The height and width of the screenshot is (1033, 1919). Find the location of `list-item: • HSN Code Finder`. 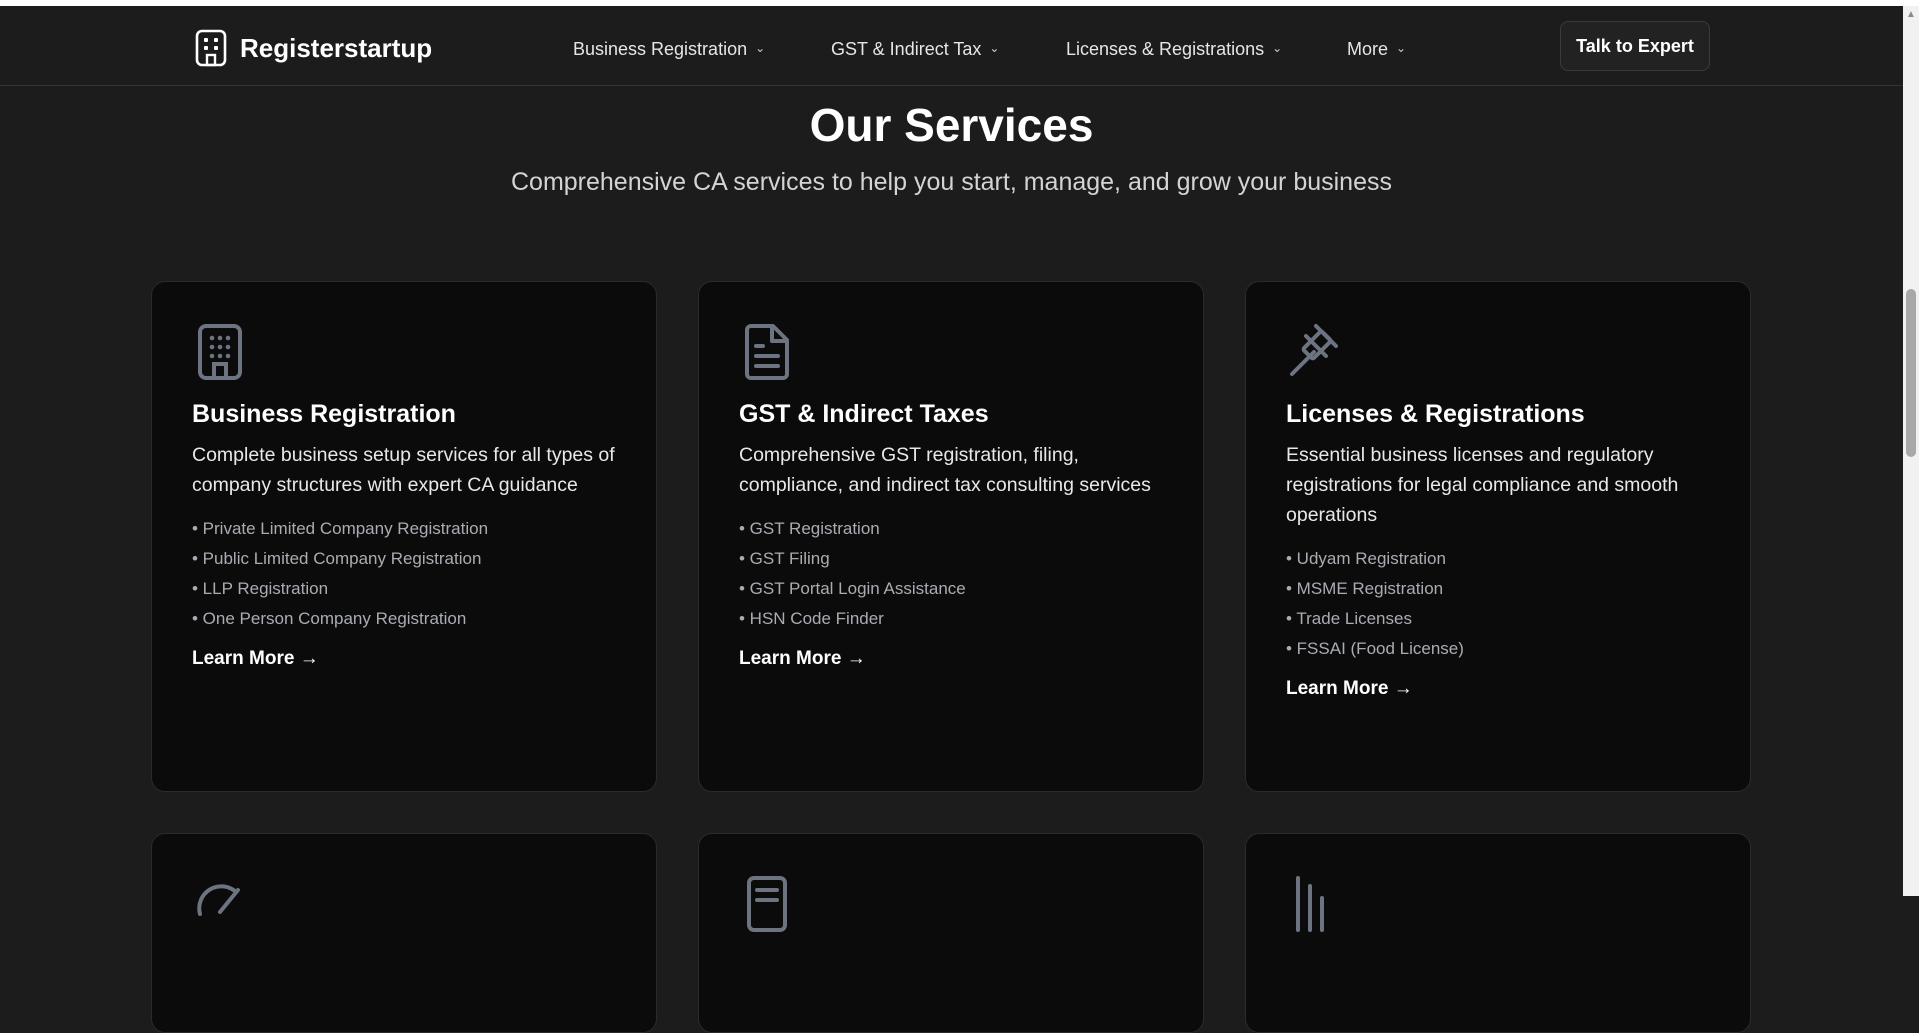

list-item: • HSN Code Finder is located at coordinates (811, 618).